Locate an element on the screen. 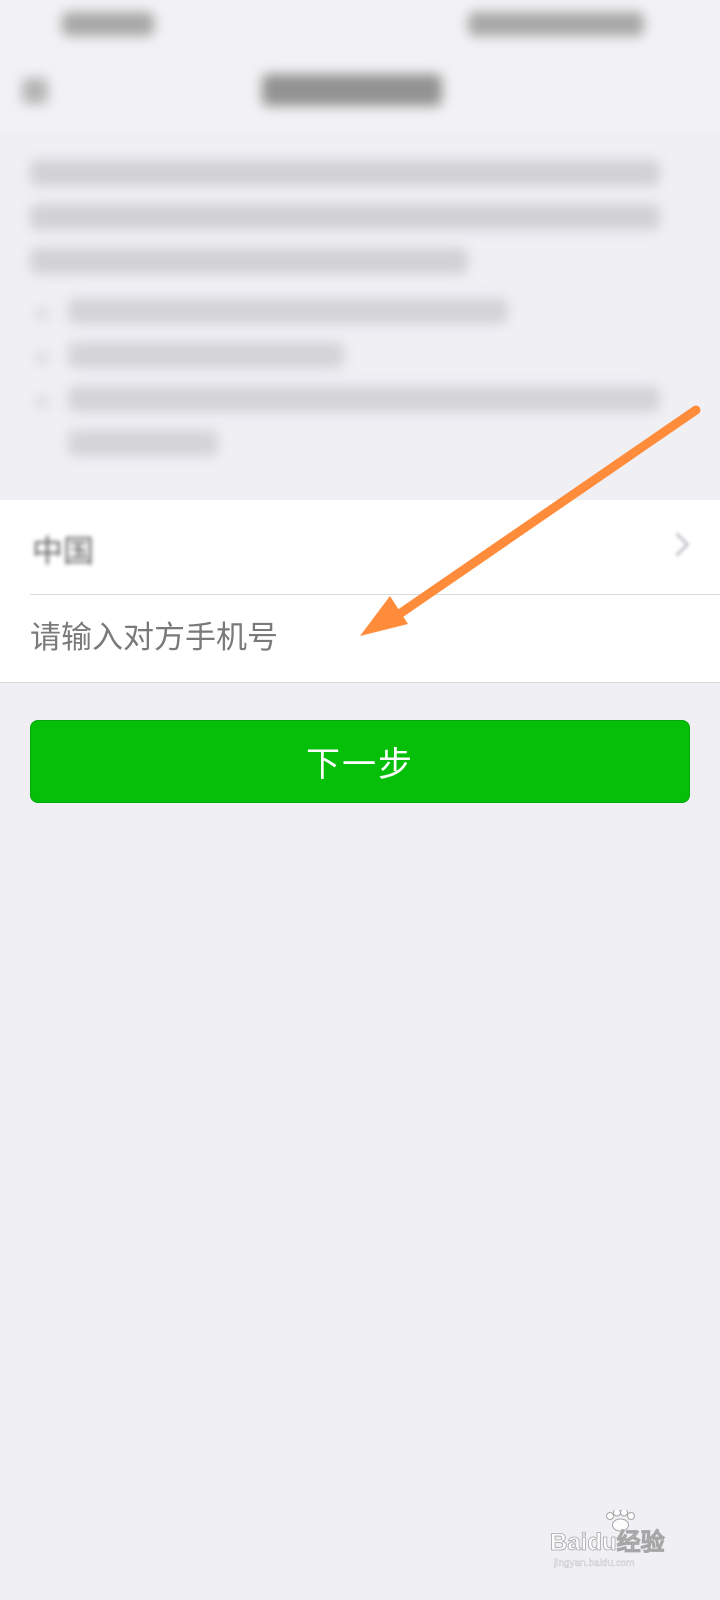 This screenshot has width=720, height=1600. nav-bar is located at coordinates (360, 90).